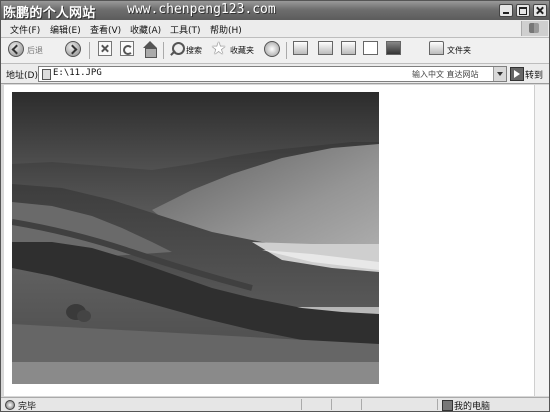 The image size is (550, 412). Describe the element at coordinates (35, 50) in the screenshot. I see `back-button-label: 后退` at that location.